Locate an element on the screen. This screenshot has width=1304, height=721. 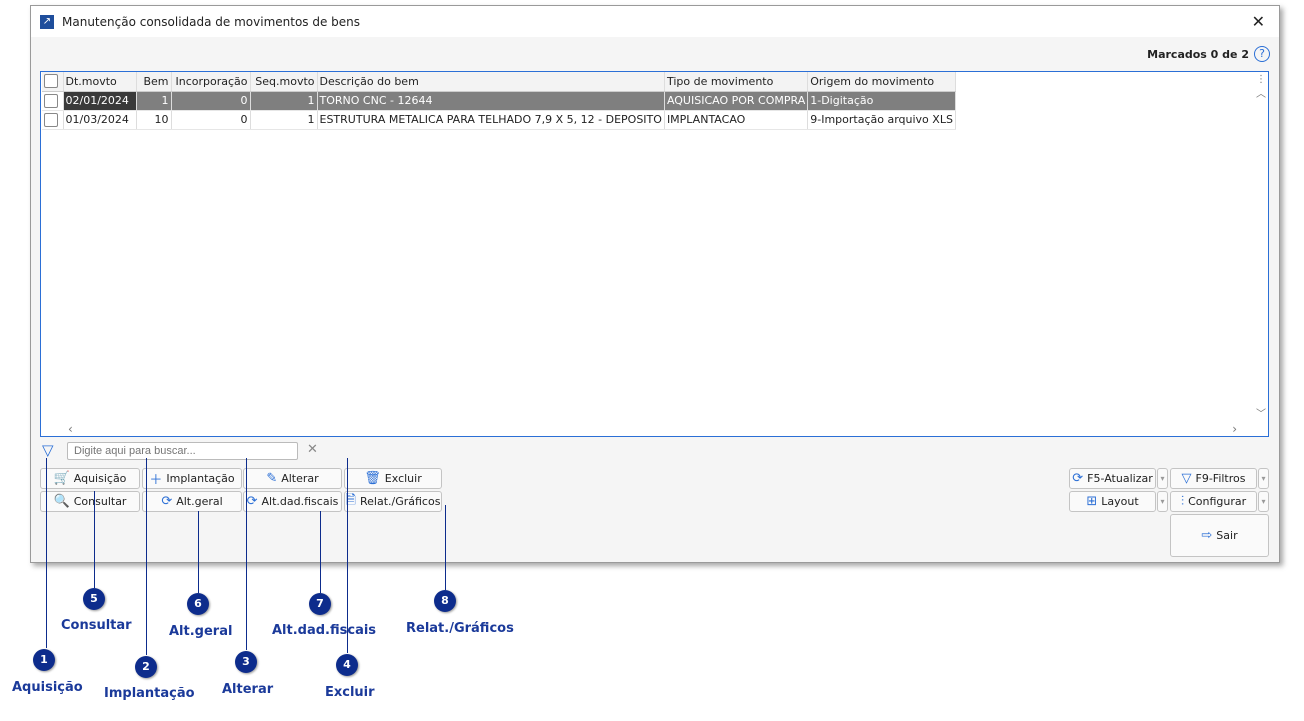
col-tipo: Tipo de movimento is located at coordinates (736, 82).